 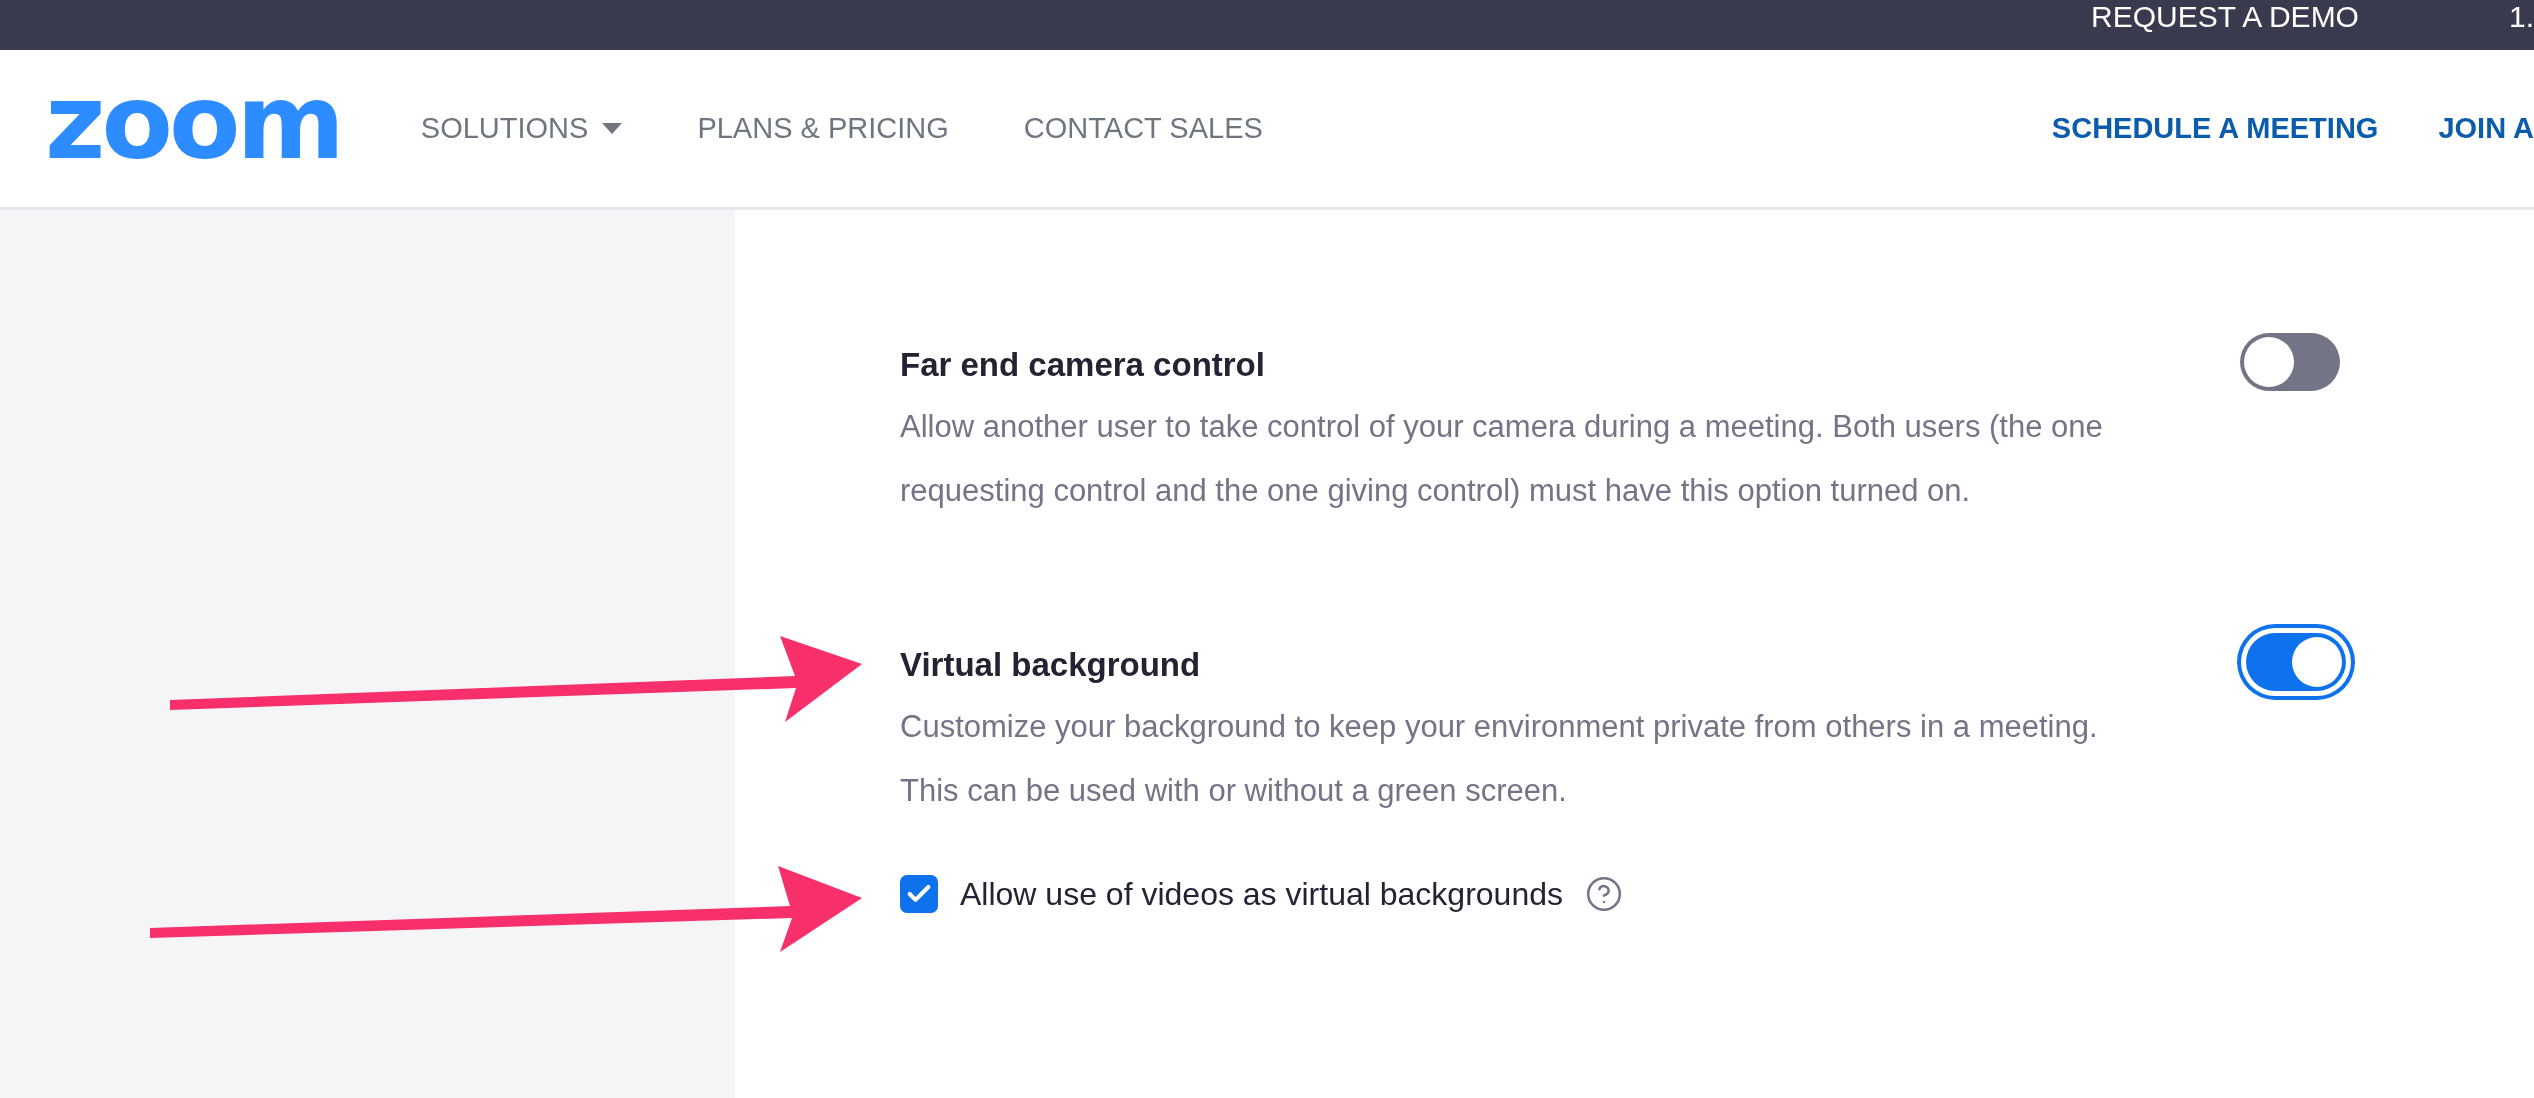 I want to click on header-link: JOIN A, so click(x=2486, y=128).